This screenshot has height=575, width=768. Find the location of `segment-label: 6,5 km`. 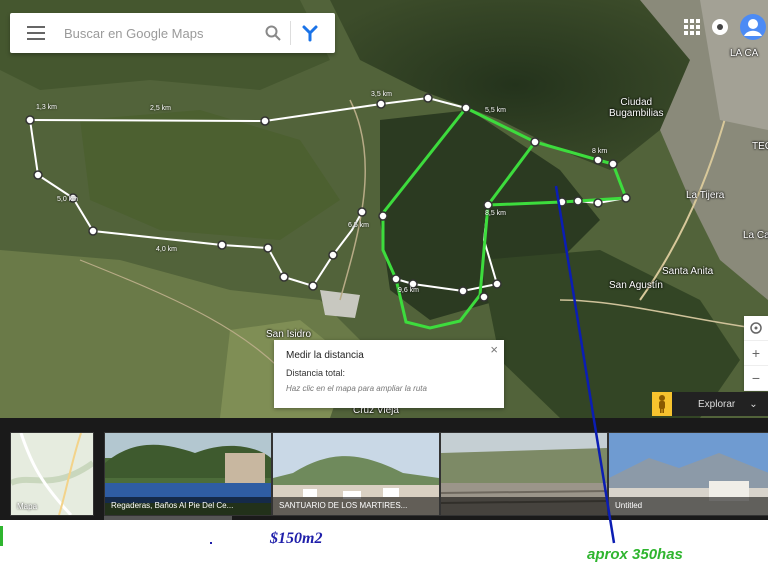

segment-label: 6,5 km is located at coordinates (359, 225).